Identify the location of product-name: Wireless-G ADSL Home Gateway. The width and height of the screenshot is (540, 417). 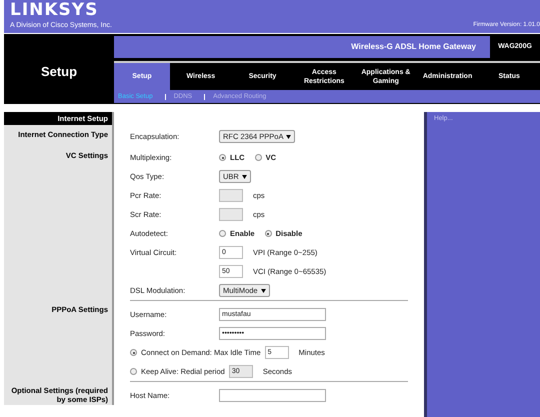
(302, 47).